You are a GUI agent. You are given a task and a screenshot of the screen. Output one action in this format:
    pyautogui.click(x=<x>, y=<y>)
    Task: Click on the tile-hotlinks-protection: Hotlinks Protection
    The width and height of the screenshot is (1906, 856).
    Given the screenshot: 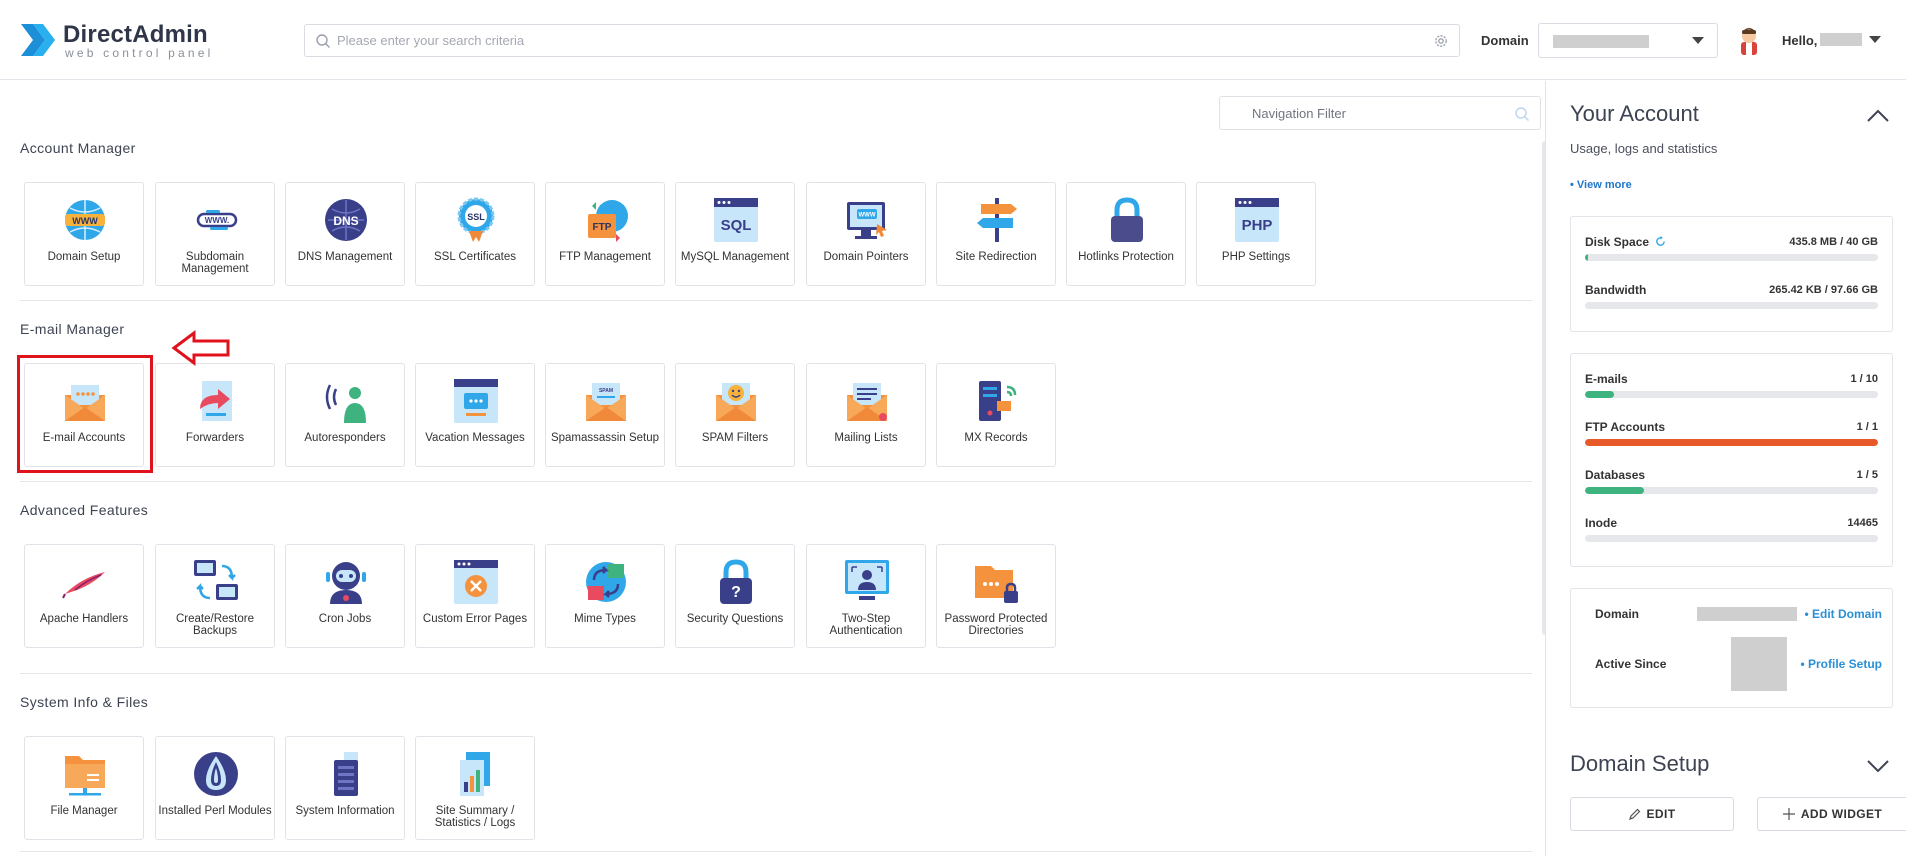 What is the action you would take?
    pyautogui.click(x=1126, y=234)
    